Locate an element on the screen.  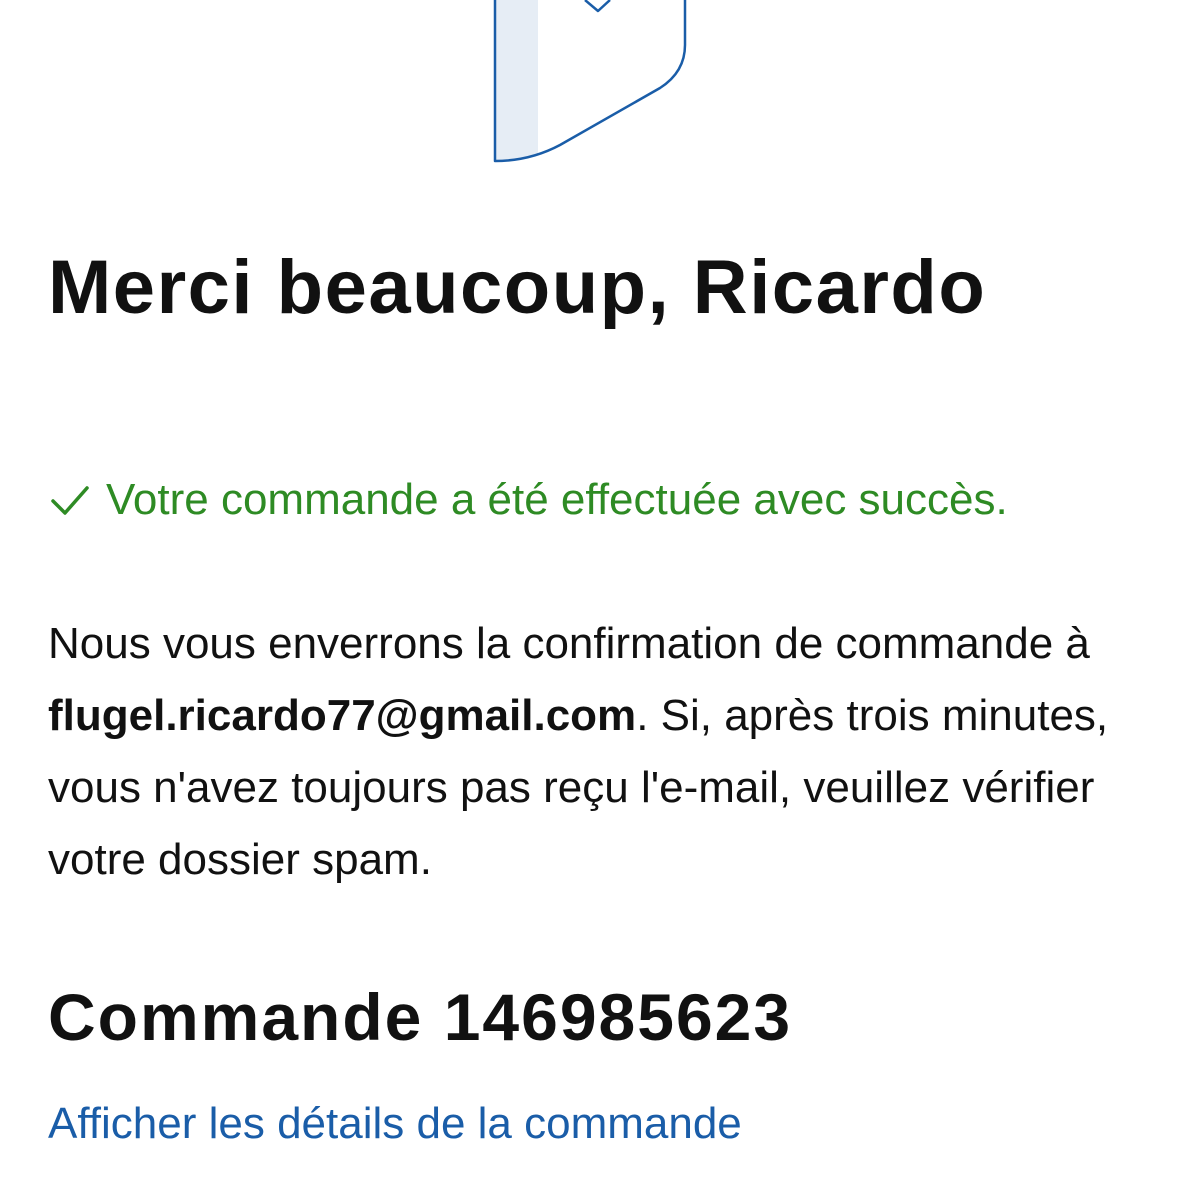
order-details-link: Afficher les détails de la commande is located at coordinates (395, 1124).